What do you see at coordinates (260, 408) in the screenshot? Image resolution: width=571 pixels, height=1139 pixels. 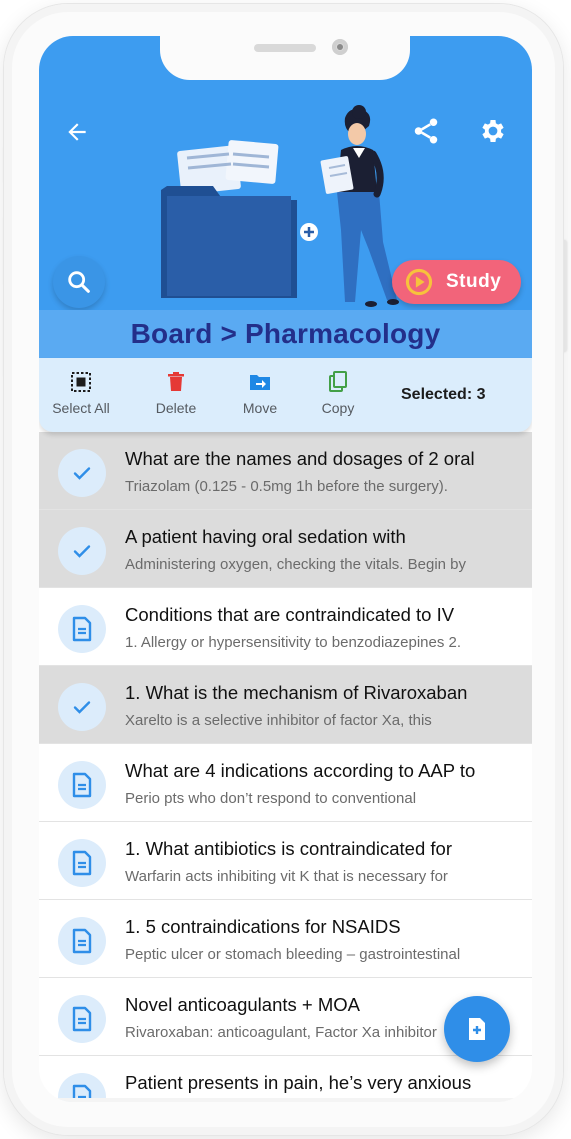 I see `move-label: Move` at bounding box center [260, 408].